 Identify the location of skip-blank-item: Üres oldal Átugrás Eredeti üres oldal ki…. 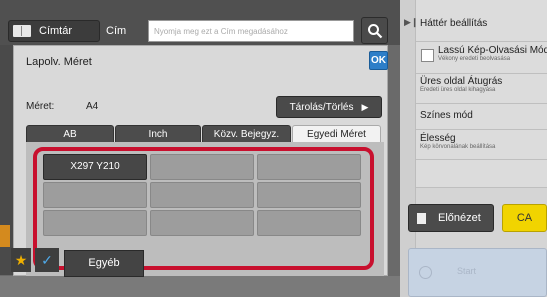
(481, 89).